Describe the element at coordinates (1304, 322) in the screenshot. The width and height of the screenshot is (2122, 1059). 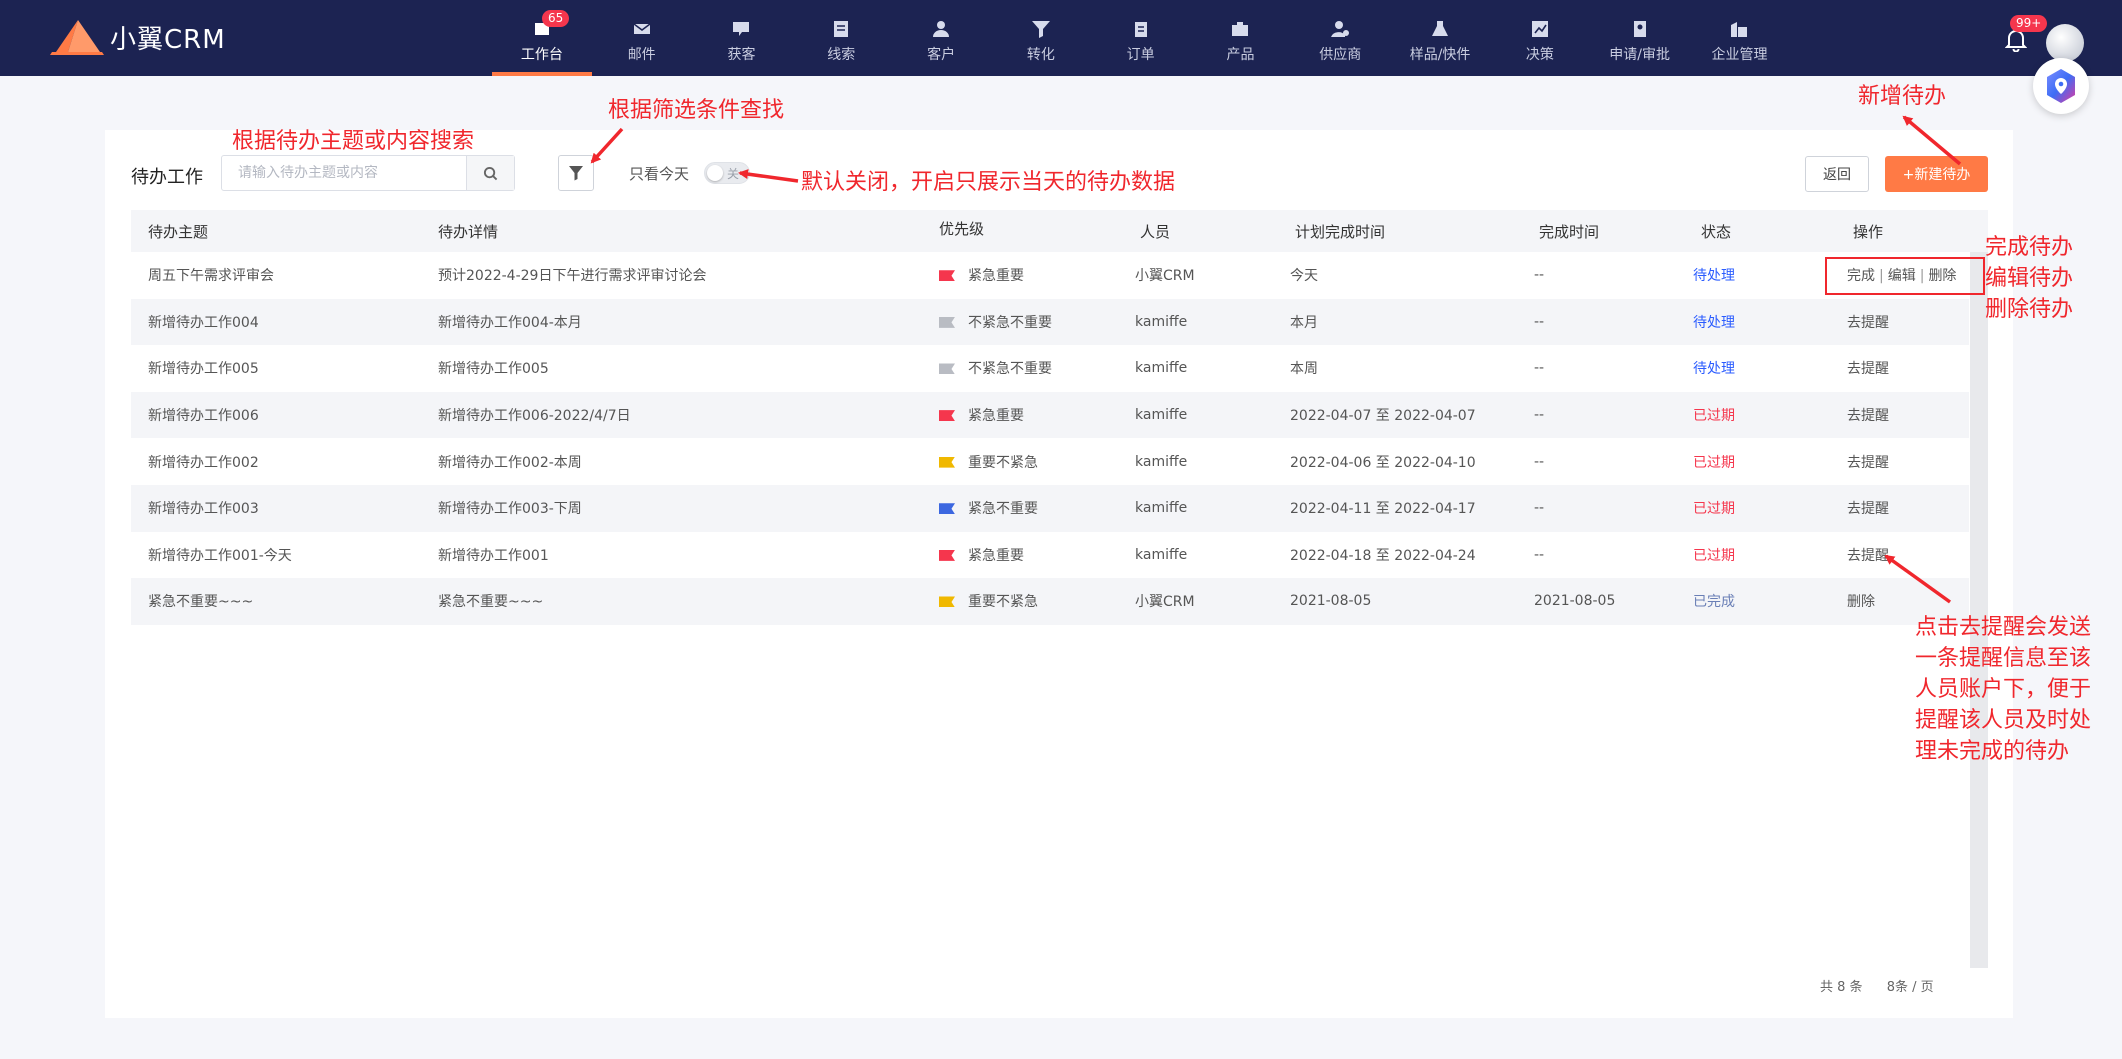
I see `todo-planned-time: 本月` at that location.